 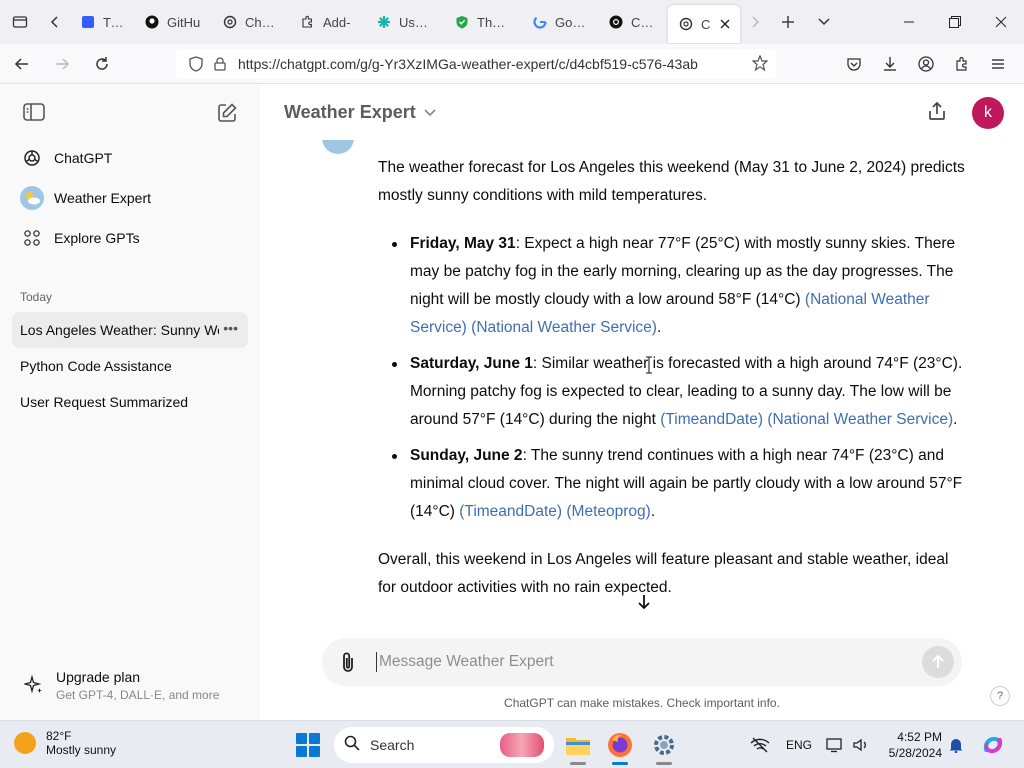 I want to click on close-tab-icon, so click(x=725, y=24).